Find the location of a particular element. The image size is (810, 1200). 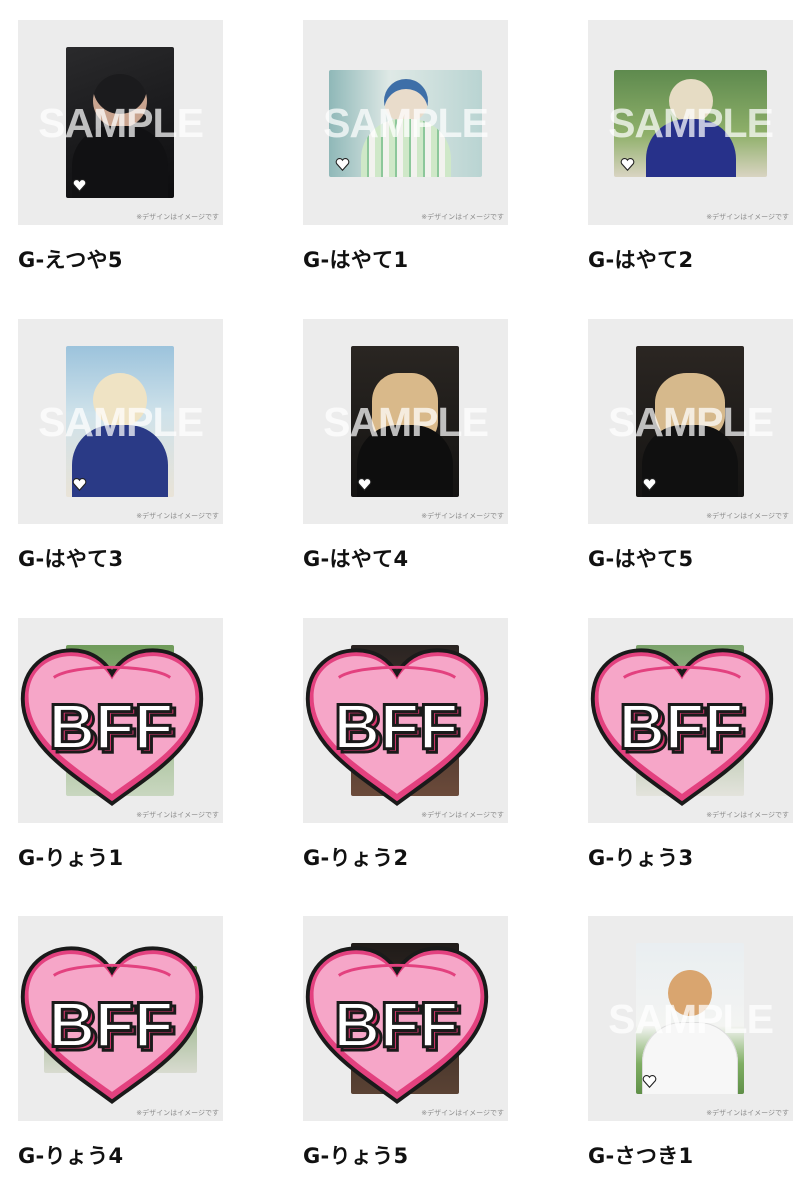

product-card-ryou4: BFF BFF ※デザインはイメージです G-りょう4 is located at coordinates (120, 1042).